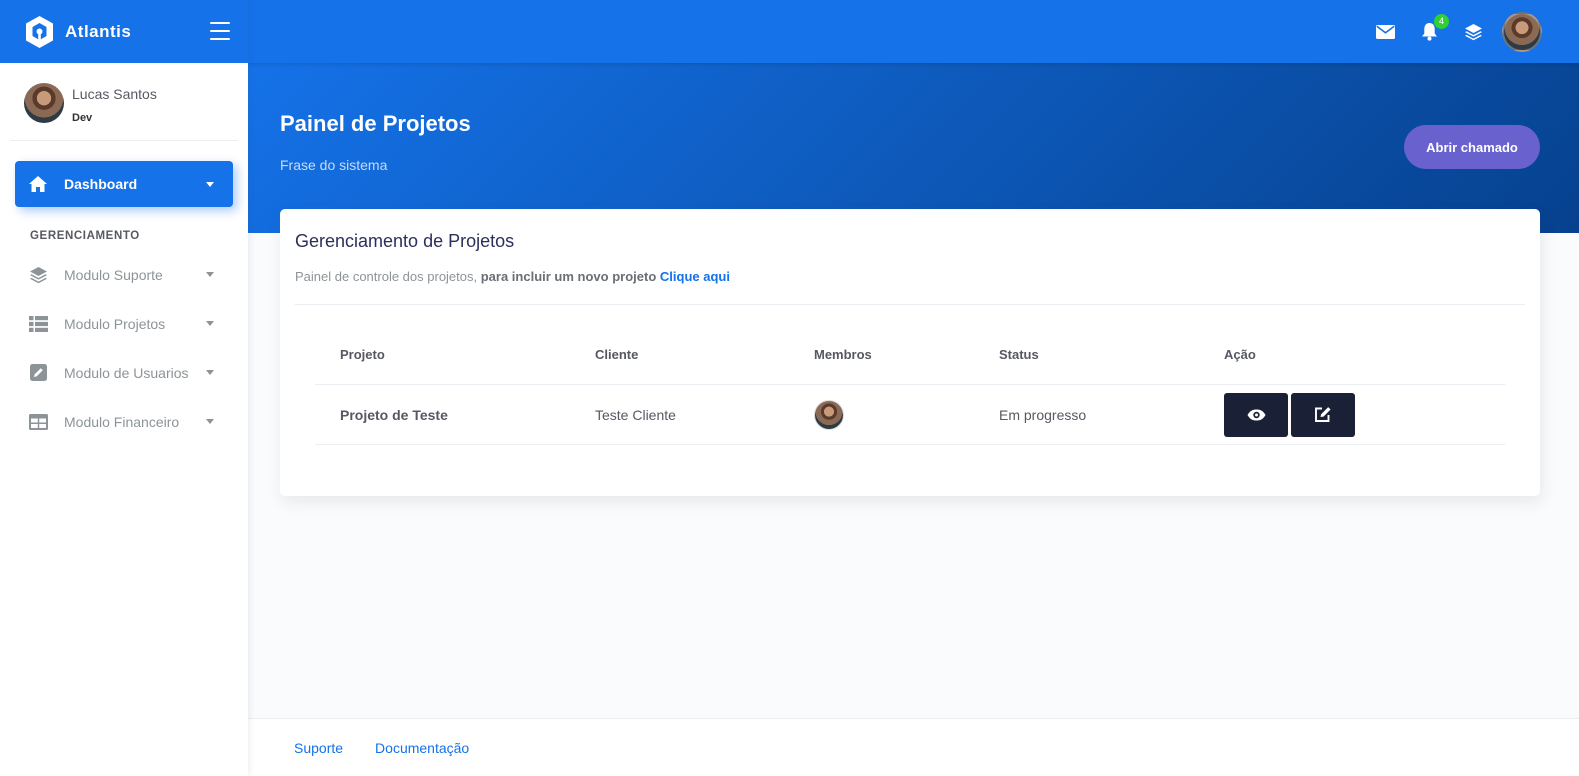  I want to click on card-description-text: Painel de controle dos projetos,, so click(388, 276).